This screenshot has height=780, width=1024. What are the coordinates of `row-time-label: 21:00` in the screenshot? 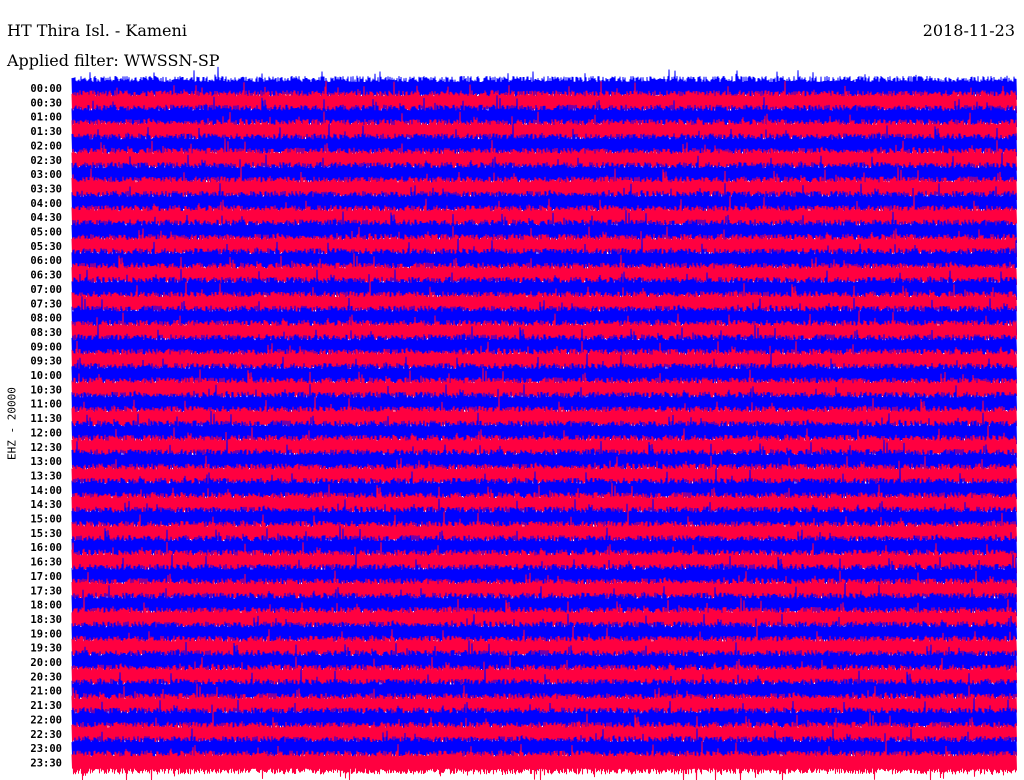 It's located at (46, 692).